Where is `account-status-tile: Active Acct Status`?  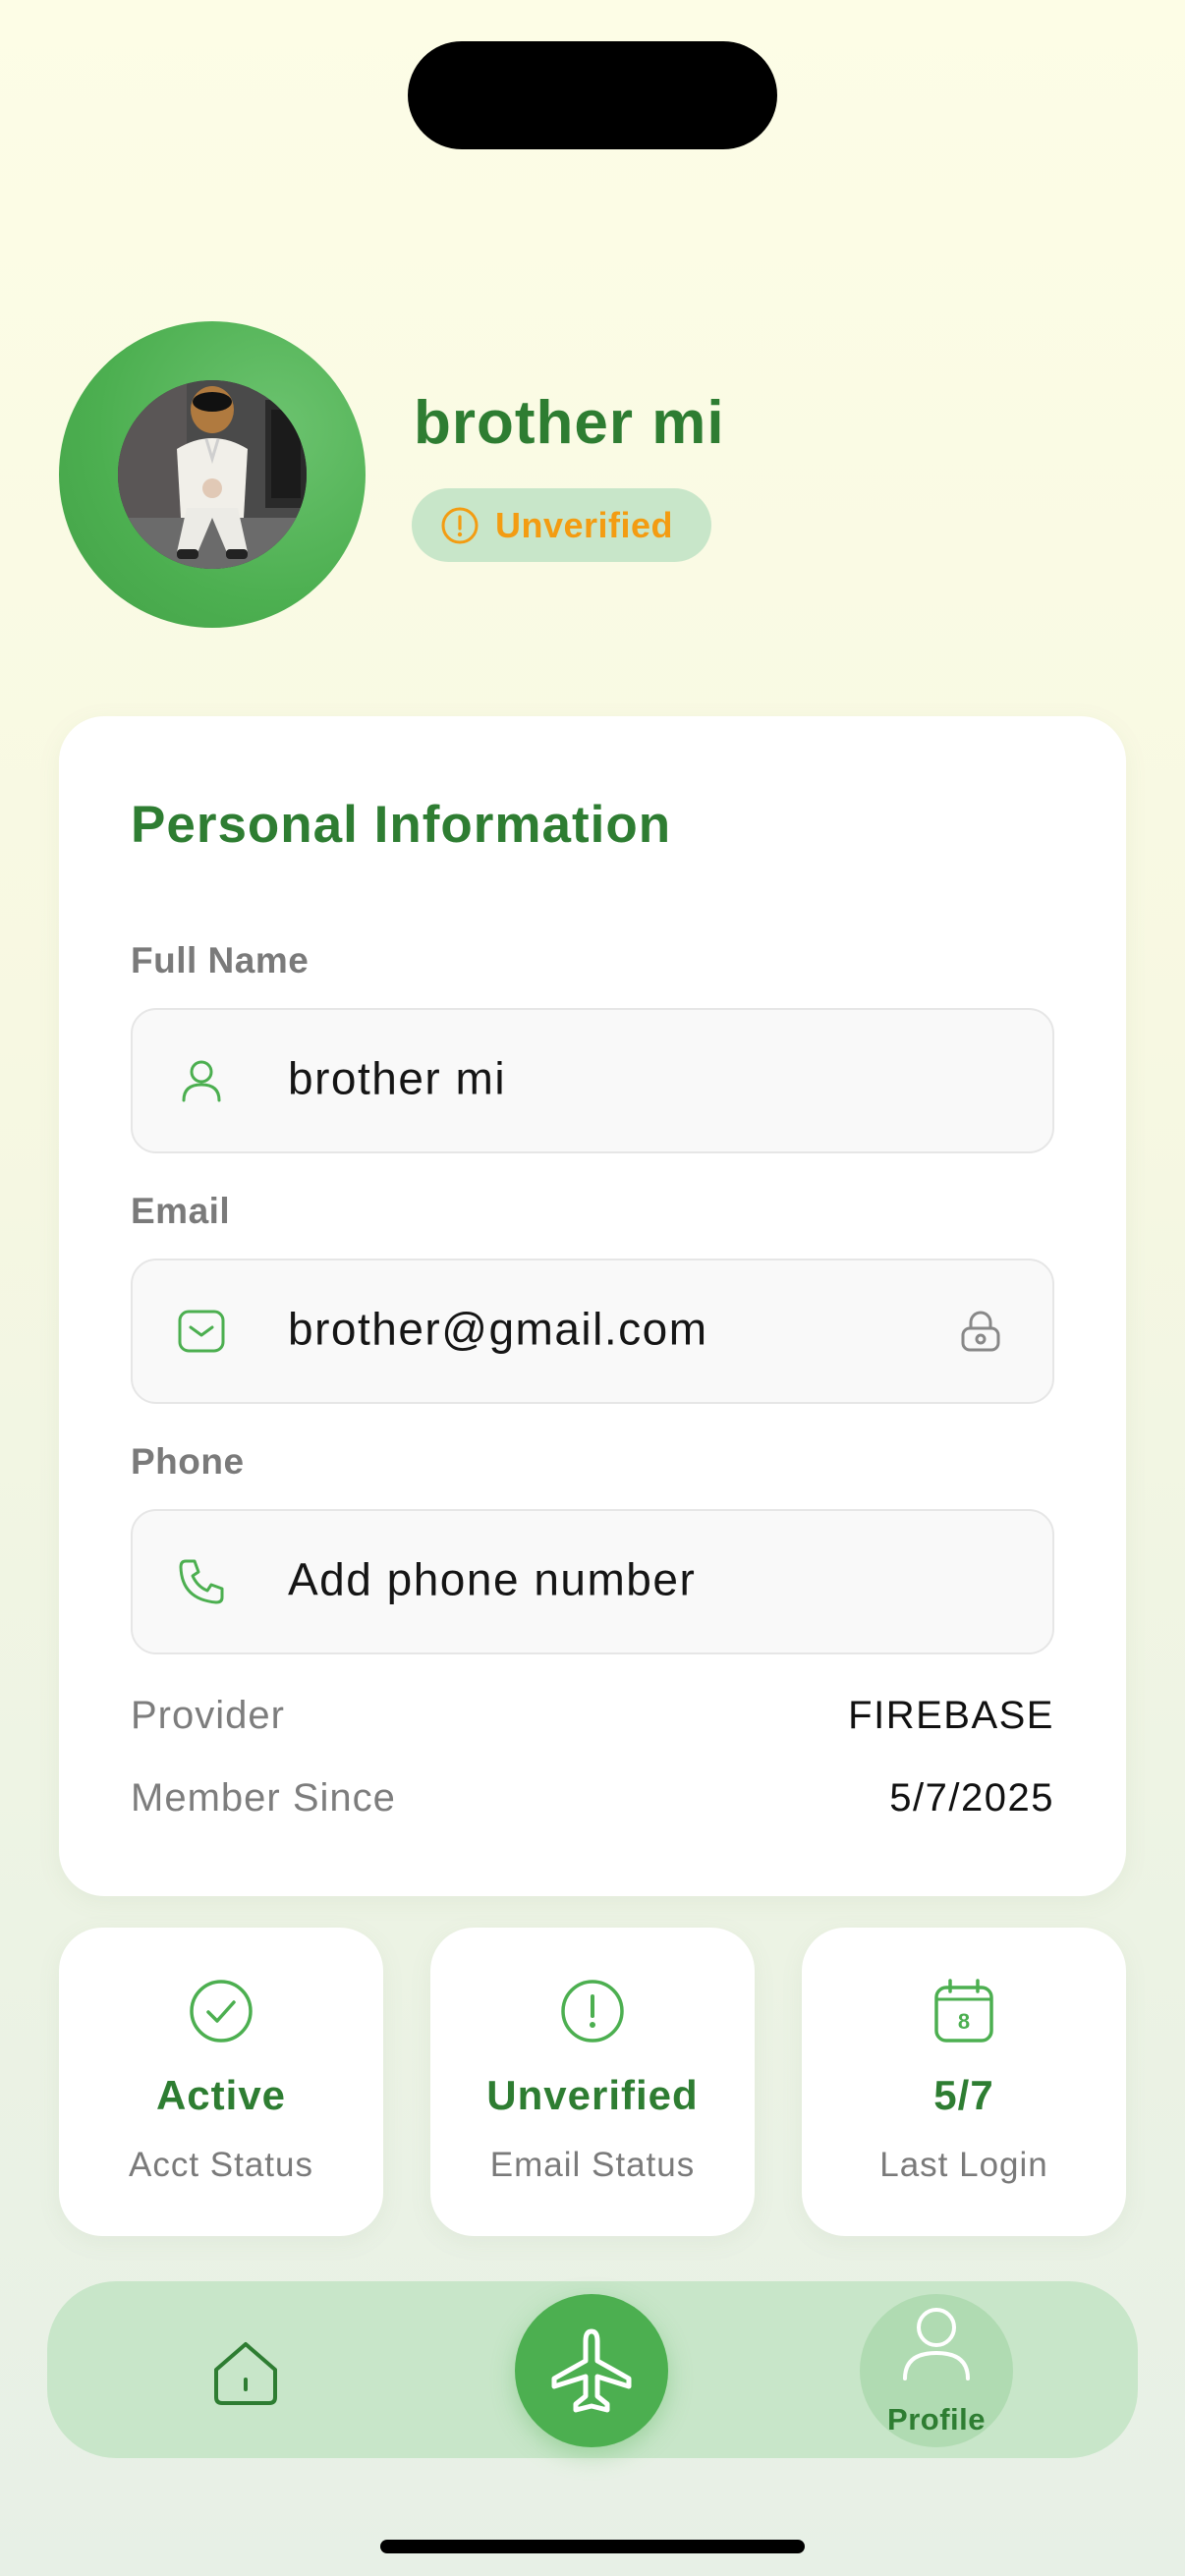 account-status-tile: Active Acct Status is located at coordinates (221, 2082).